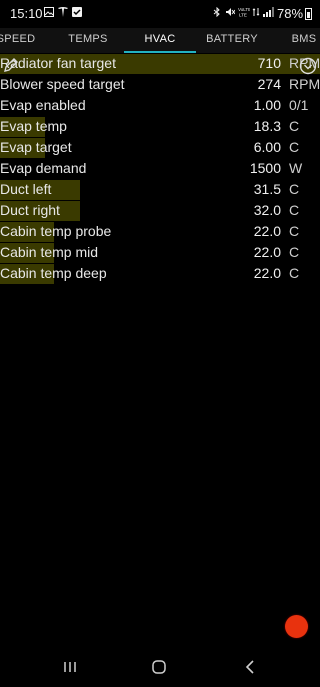 The width and height of the screenshot is (320, 687). I want to click on value-row: Blower speed target 274 RPM, so click(160, 84).